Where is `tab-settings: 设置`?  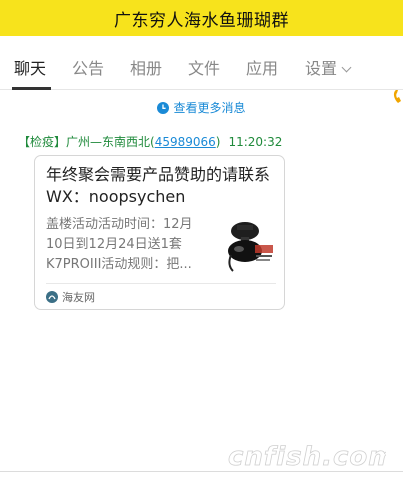 tab-settings: 设置 is located at coordinates (328, 67).